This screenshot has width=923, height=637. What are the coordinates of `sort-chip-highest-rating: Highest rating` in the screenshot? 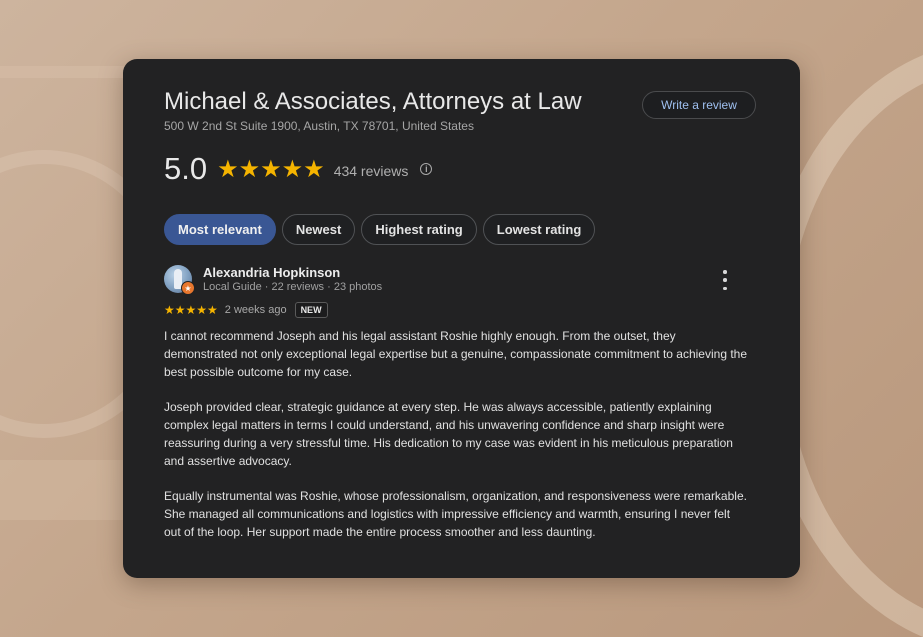 It's located at (419, 229).